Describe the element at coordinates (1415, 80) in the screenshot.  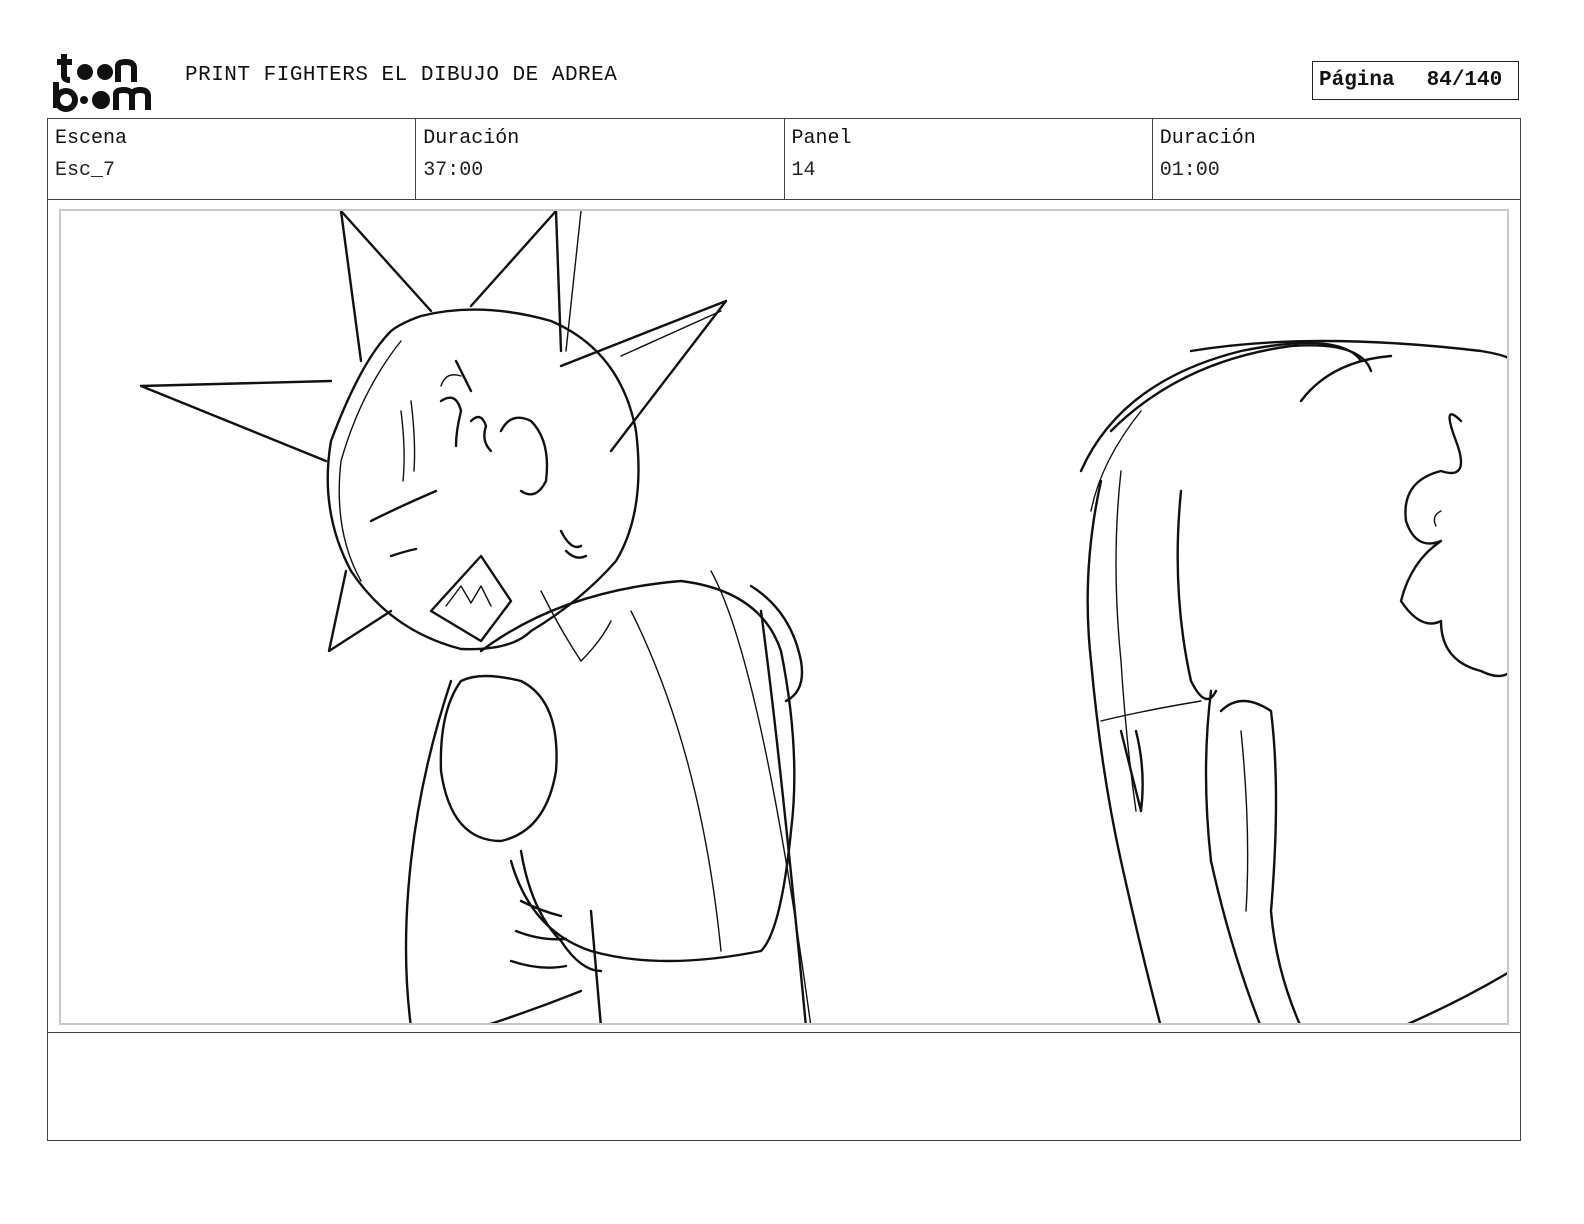
I see `page-indicator: Página 84/140` at that location.